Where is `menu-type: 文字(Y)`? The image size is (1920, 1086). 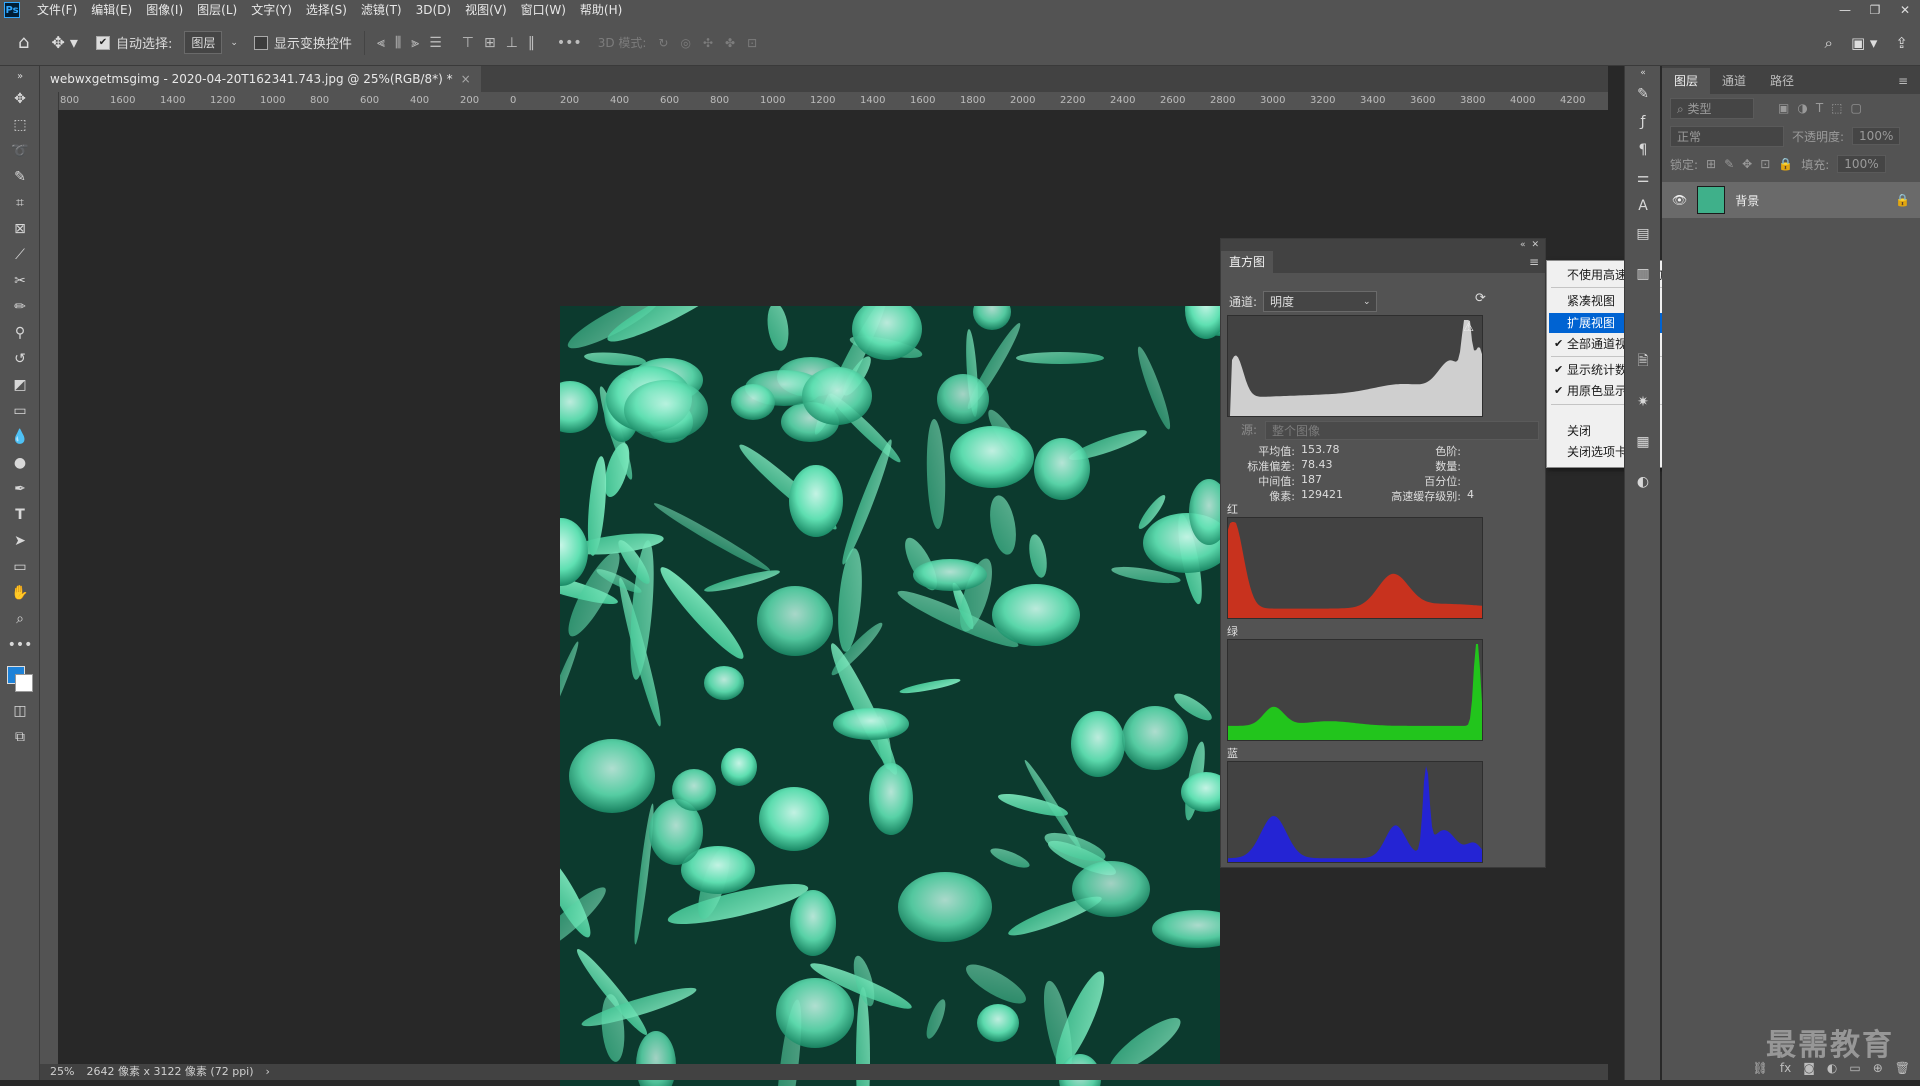 menu-type: 文字(Y) is located at coordinates (271, 10).